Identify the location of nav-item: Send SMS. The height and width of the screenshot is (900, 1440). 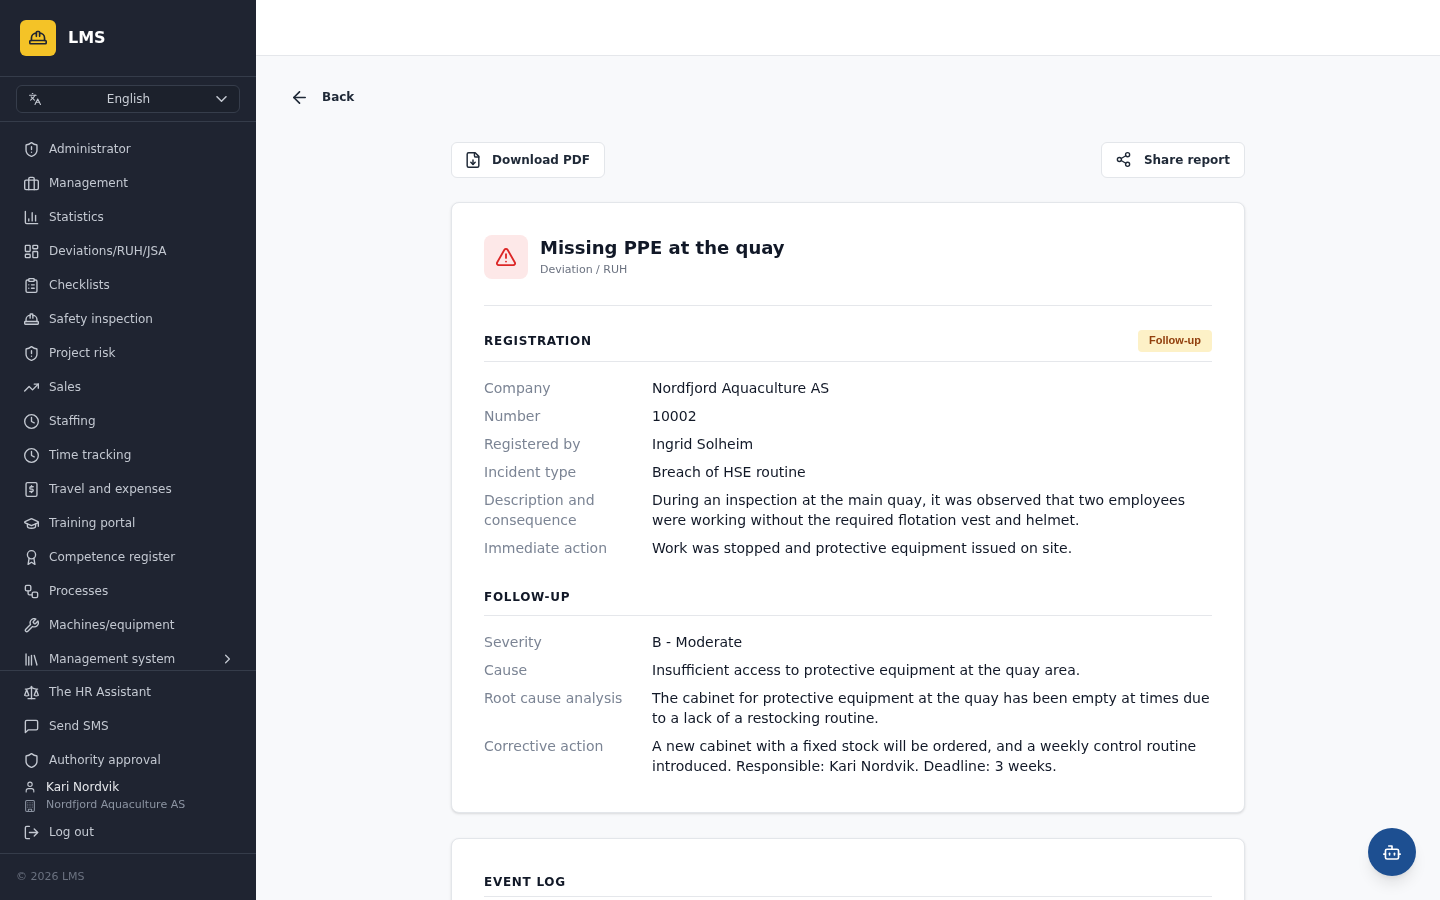
(128, 726).